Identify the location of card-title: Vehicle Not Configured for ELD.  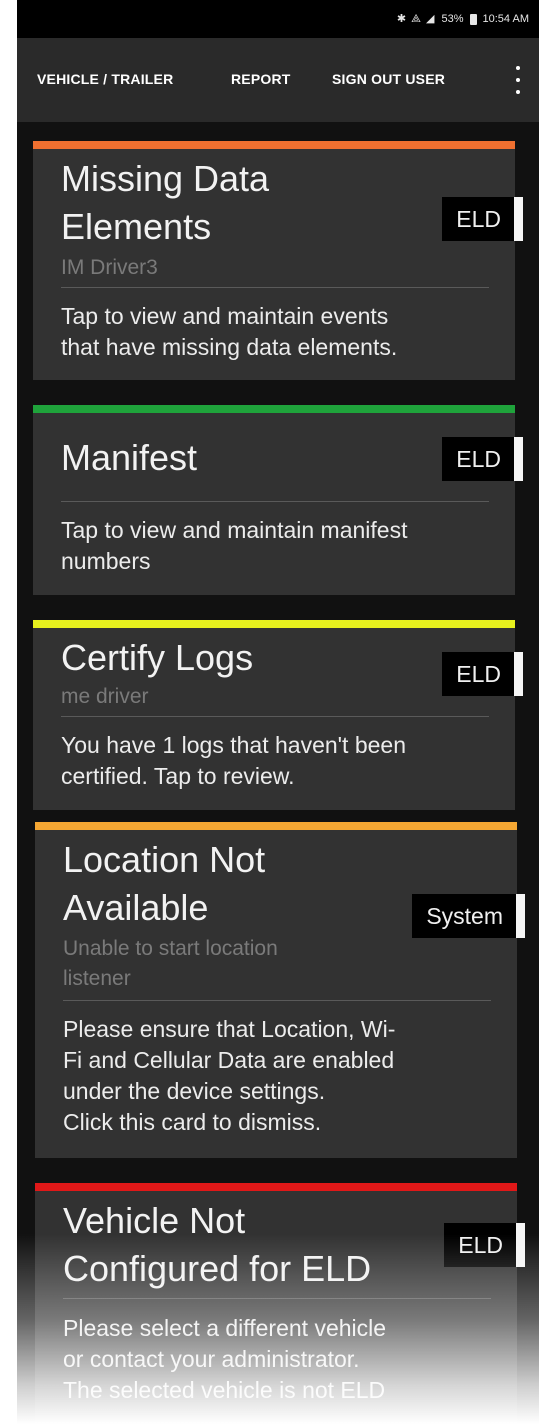
(217, 1245).